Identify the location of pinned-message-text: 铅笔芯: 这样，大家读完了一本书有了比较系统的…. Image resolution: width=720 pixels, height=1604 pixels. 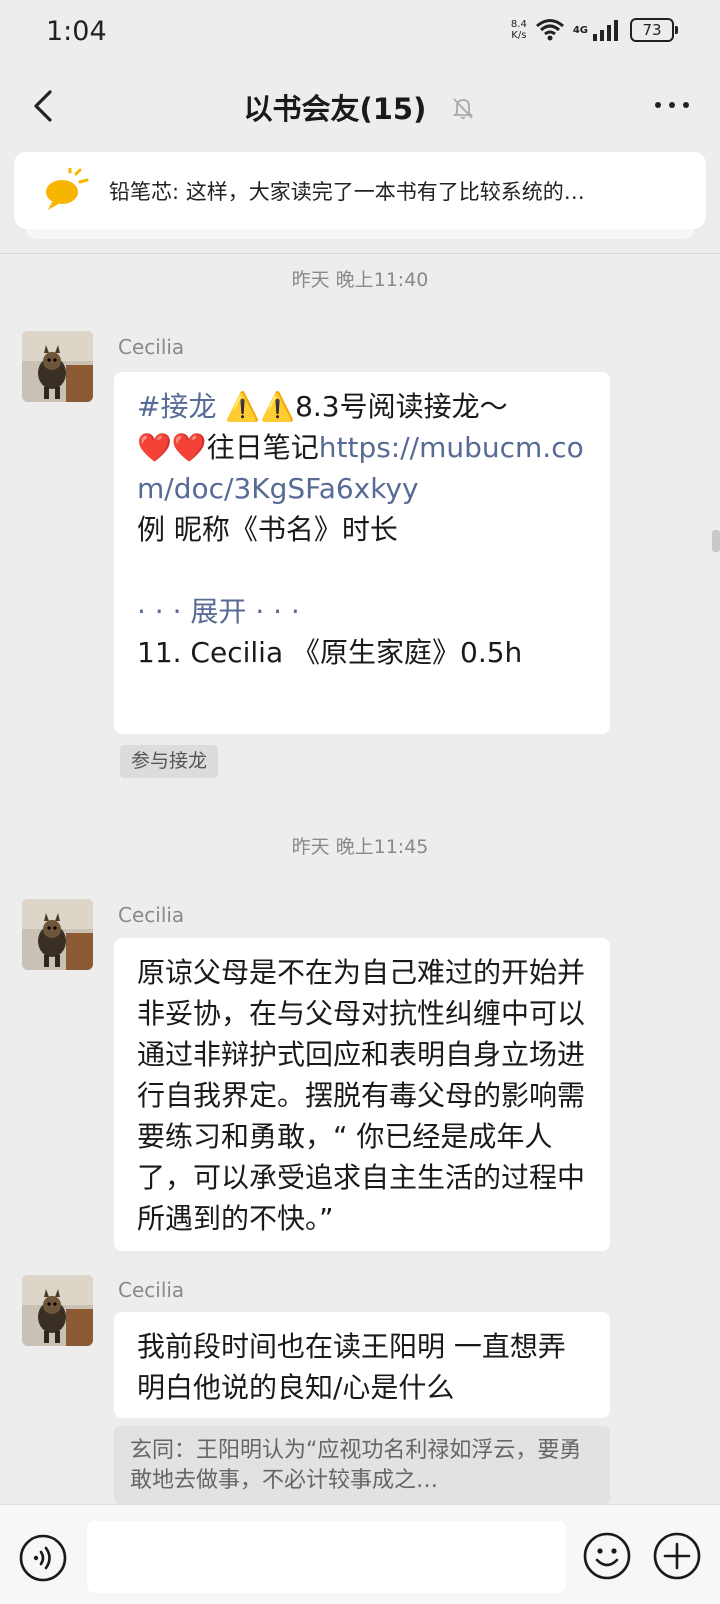
(347, 192).